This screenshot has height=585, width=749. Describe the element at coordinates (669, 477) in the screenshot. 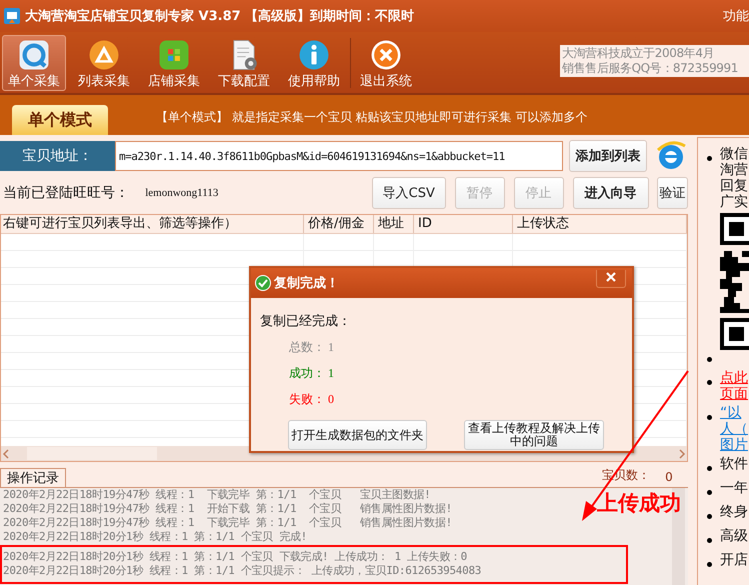

I see `count-value: 0` at that location.